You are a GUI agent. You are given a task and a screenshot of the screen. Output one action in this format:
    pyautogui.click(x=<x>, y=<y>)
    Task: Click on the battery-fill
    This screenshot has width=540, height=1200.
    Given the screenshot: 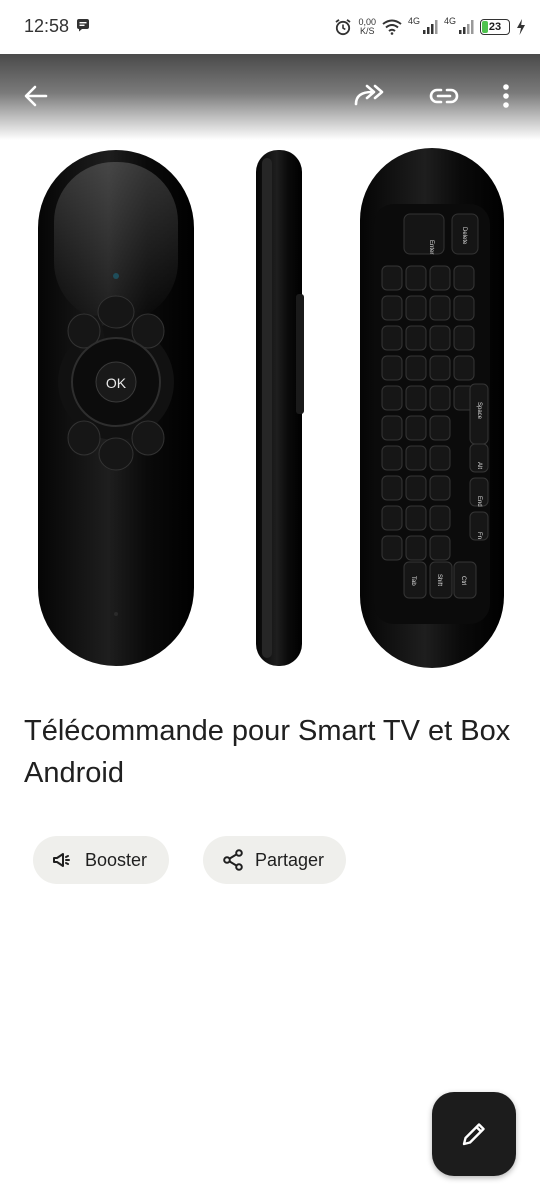 What is the action you would take?
    pyautogui.click(x=485, y=27)
    